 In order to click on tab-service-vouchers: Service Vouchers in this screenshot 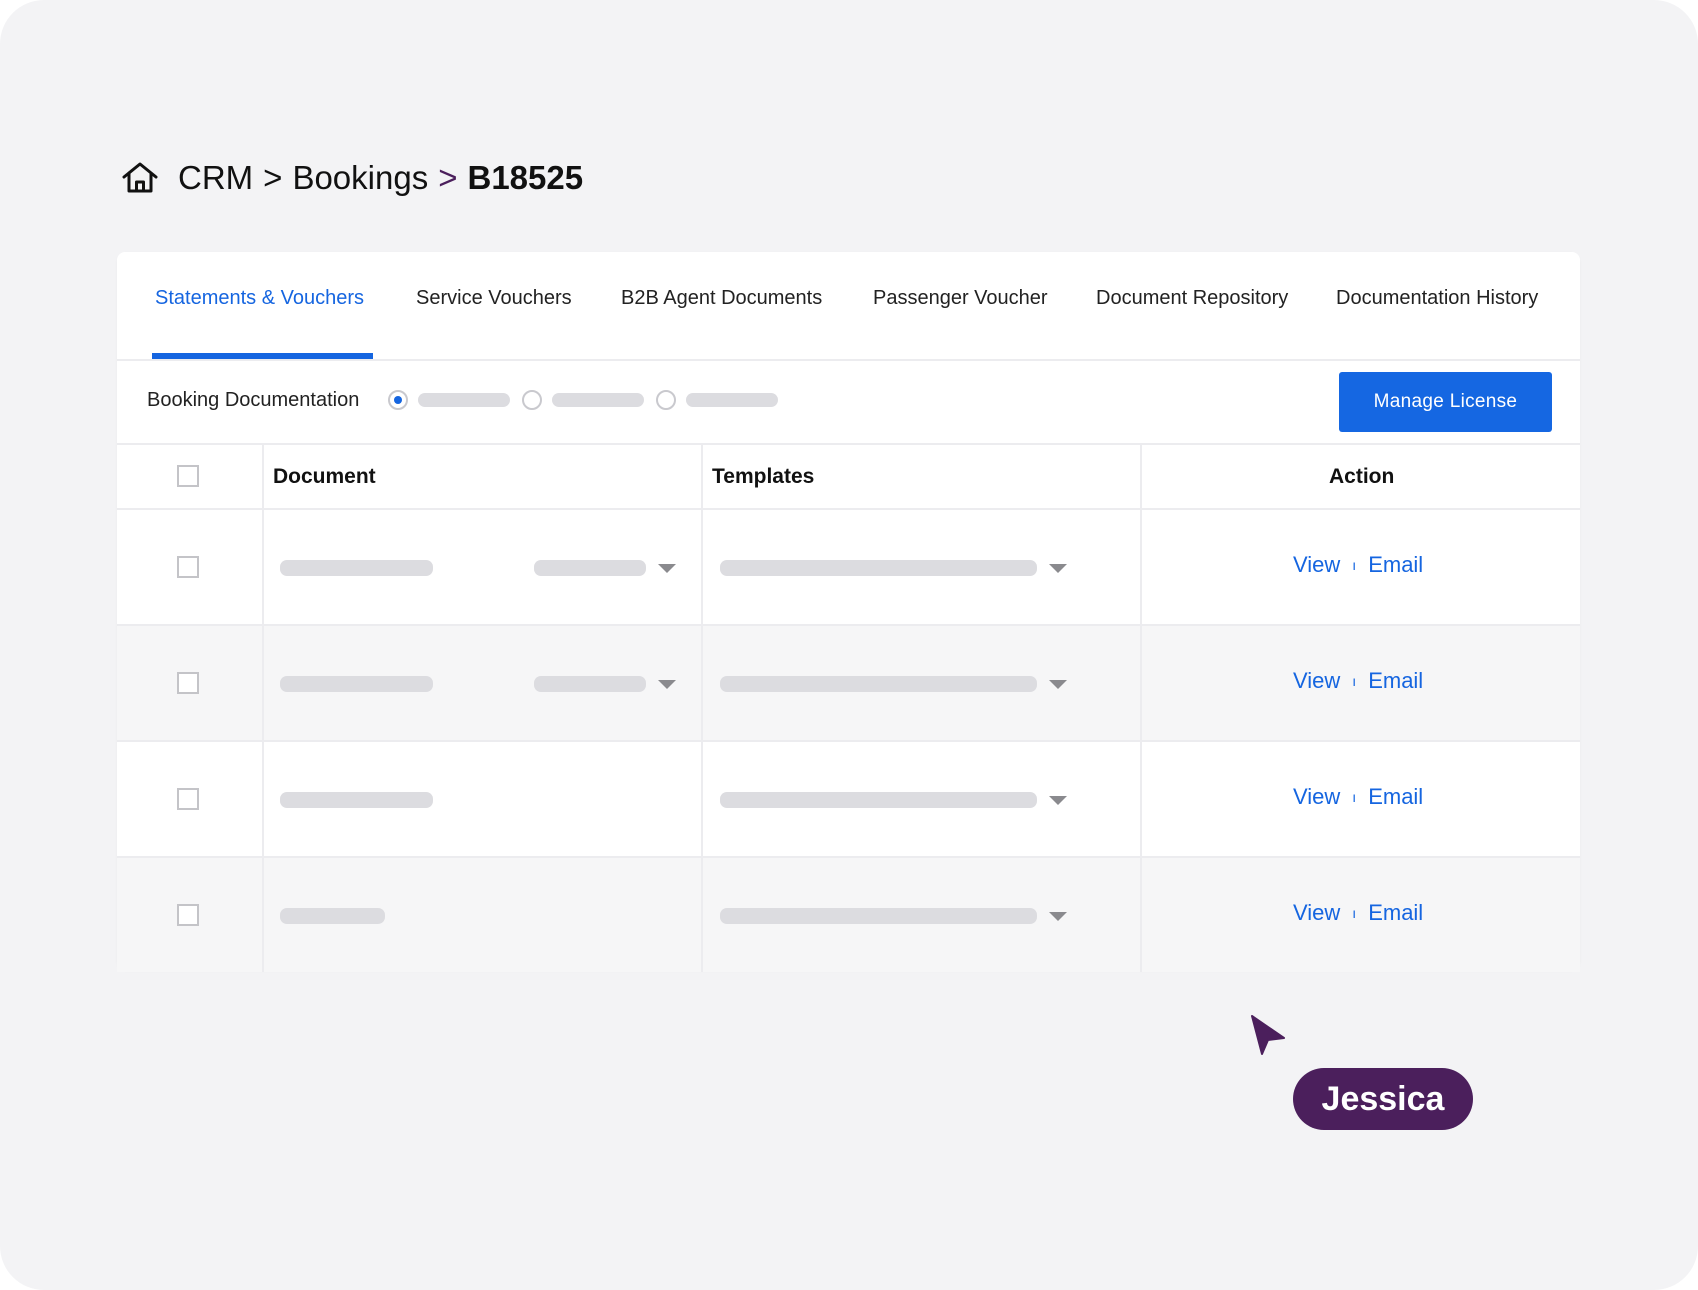, I will do `click(494, 298)`.